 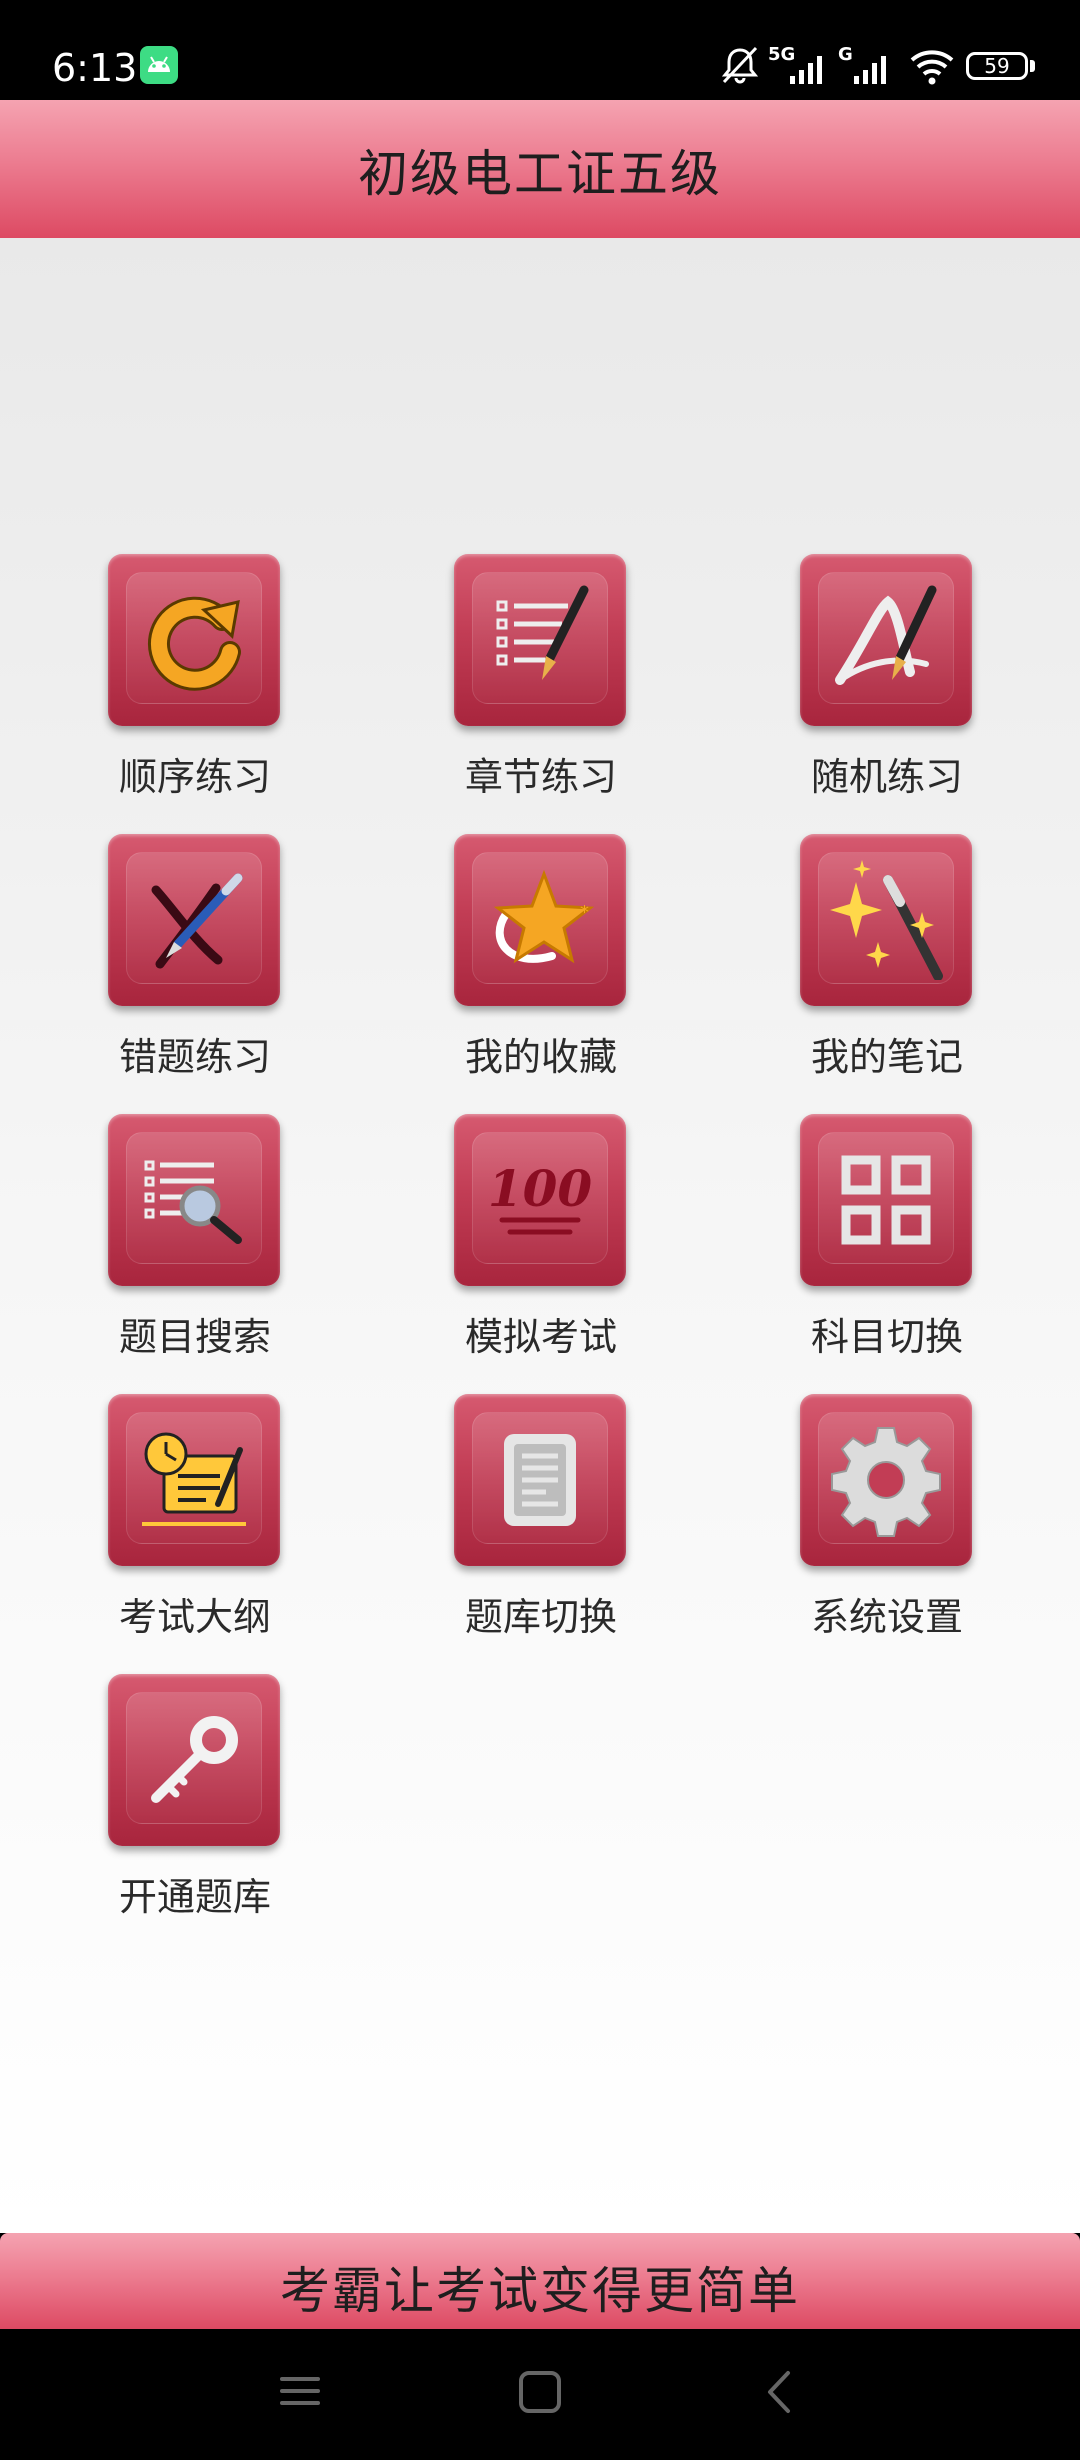 I want to click on gear-icon, so click(x=886, y=1482).